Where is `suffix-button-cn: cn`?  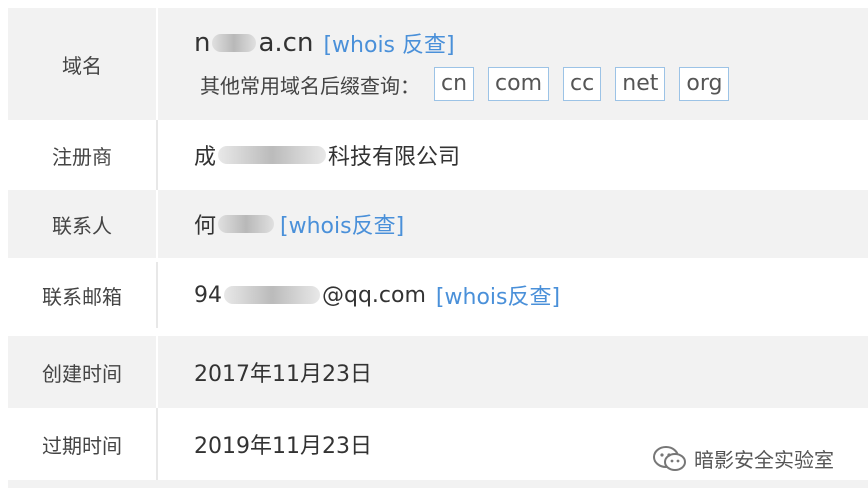
suffix-button-cn: cn is located at coordinates (454, 84).